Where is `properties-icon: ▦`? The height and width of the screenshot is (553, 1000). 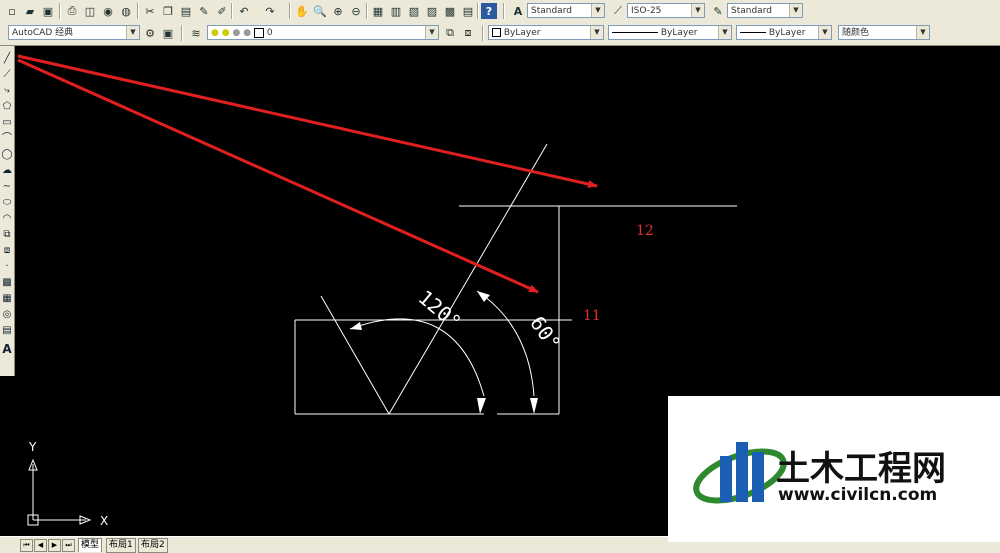
properties-icon: ▦ is located at coordinates (378, 11).